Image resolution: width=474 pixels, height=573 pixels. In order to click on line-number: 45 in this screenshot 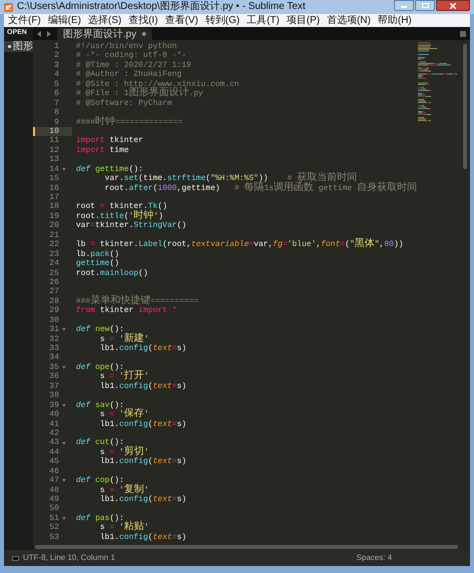, I will do `click(53, 462)`.